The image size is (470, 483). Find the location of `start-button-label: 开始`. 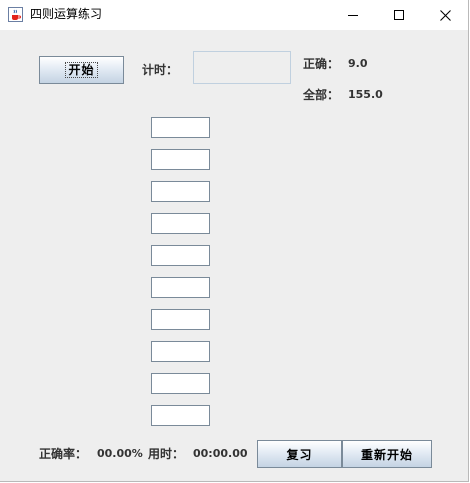

start-button-label: 开始 is located at coordinates (81, 70).